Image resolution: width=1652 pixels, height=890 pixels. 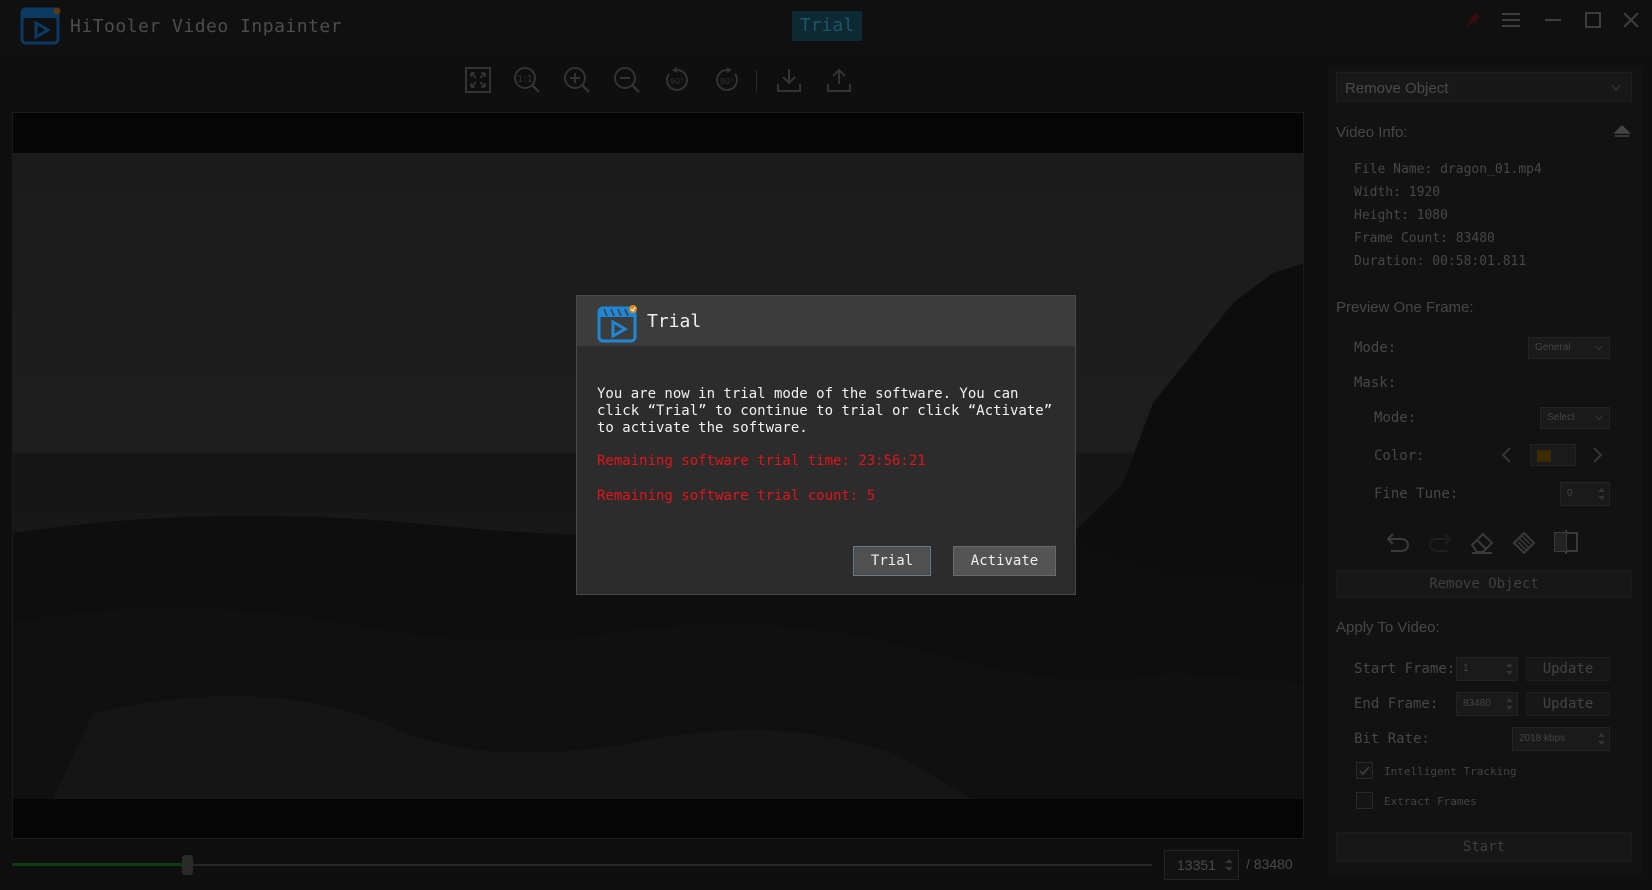 I want to click on trial-count-remaining: Remaining software trial count: 5, so click(x=736, y=496).